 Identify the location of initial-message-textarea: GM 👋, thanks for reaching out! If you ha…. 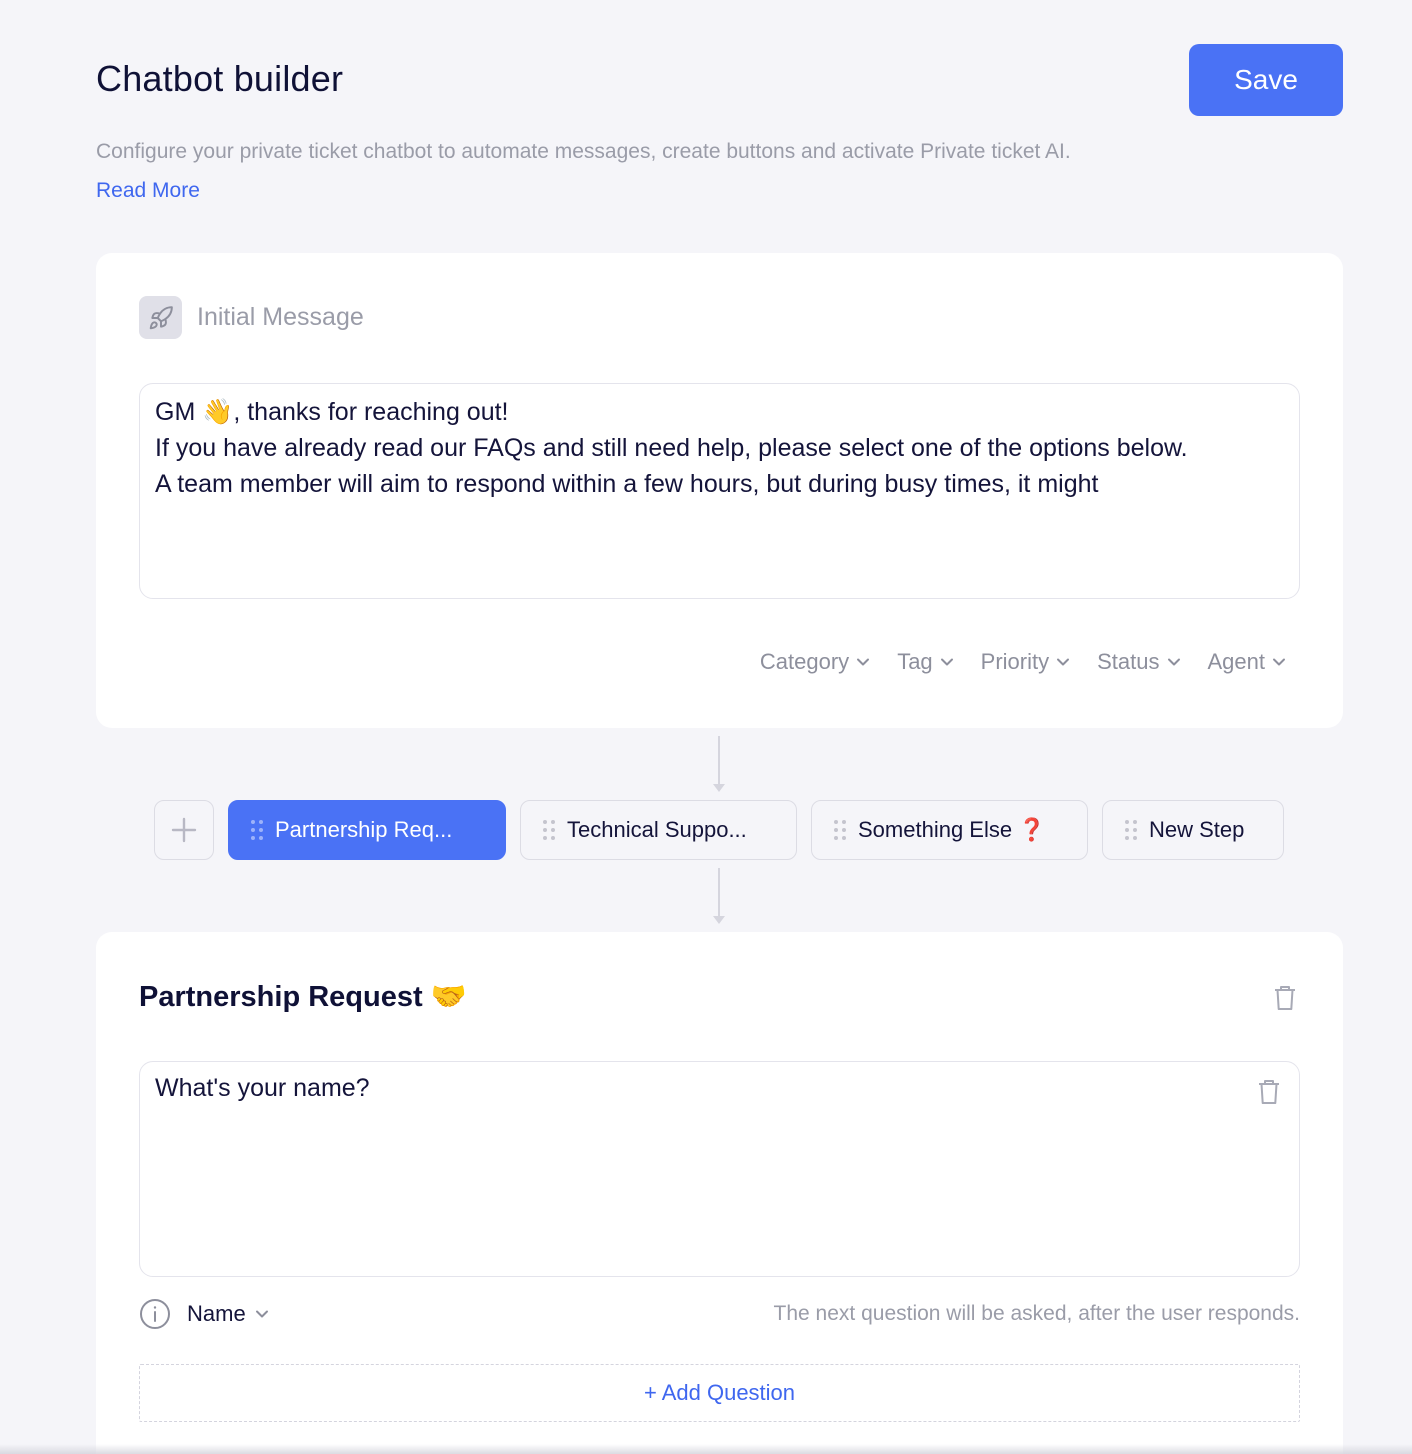
(719, 491).